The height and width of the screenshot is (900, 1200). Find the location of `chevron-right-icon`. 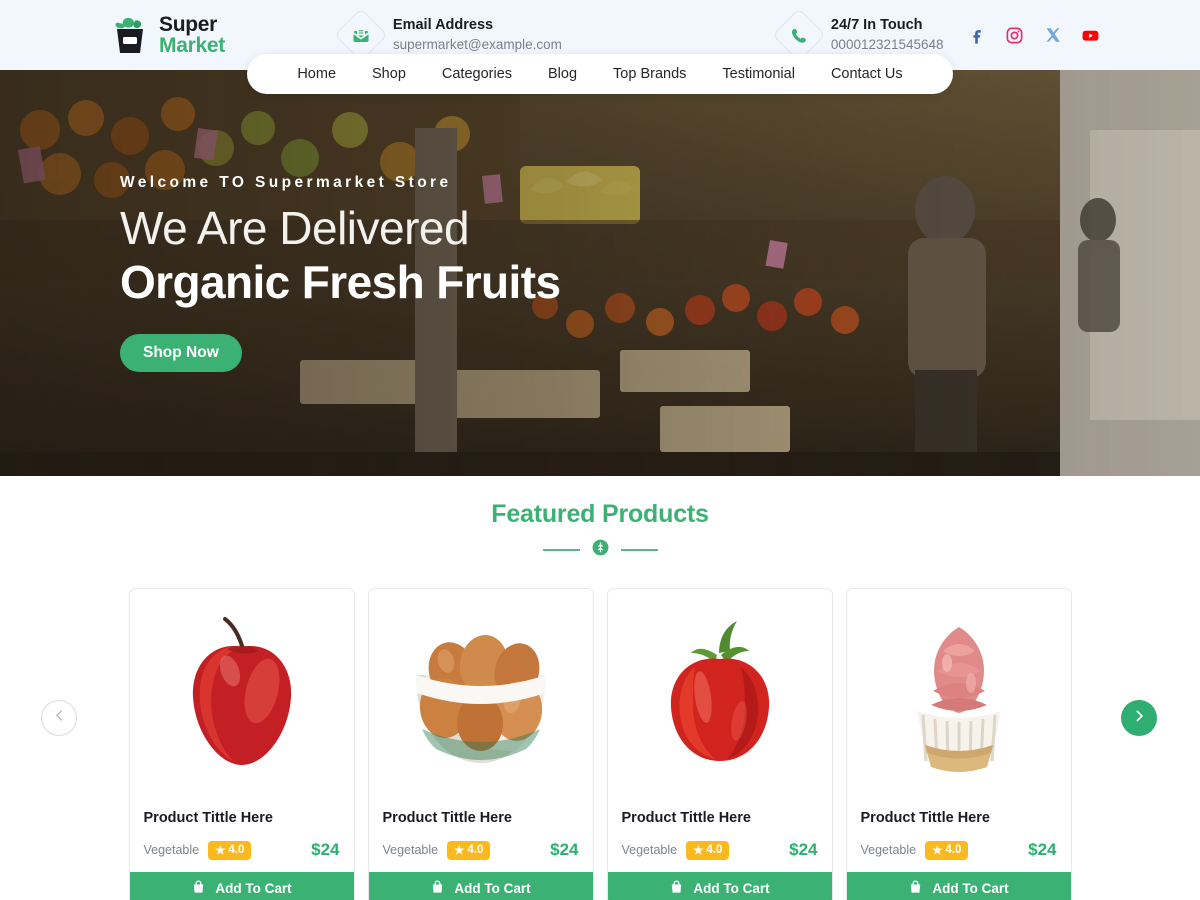

chevron-right-icon is located at coordinates (1139, 718).